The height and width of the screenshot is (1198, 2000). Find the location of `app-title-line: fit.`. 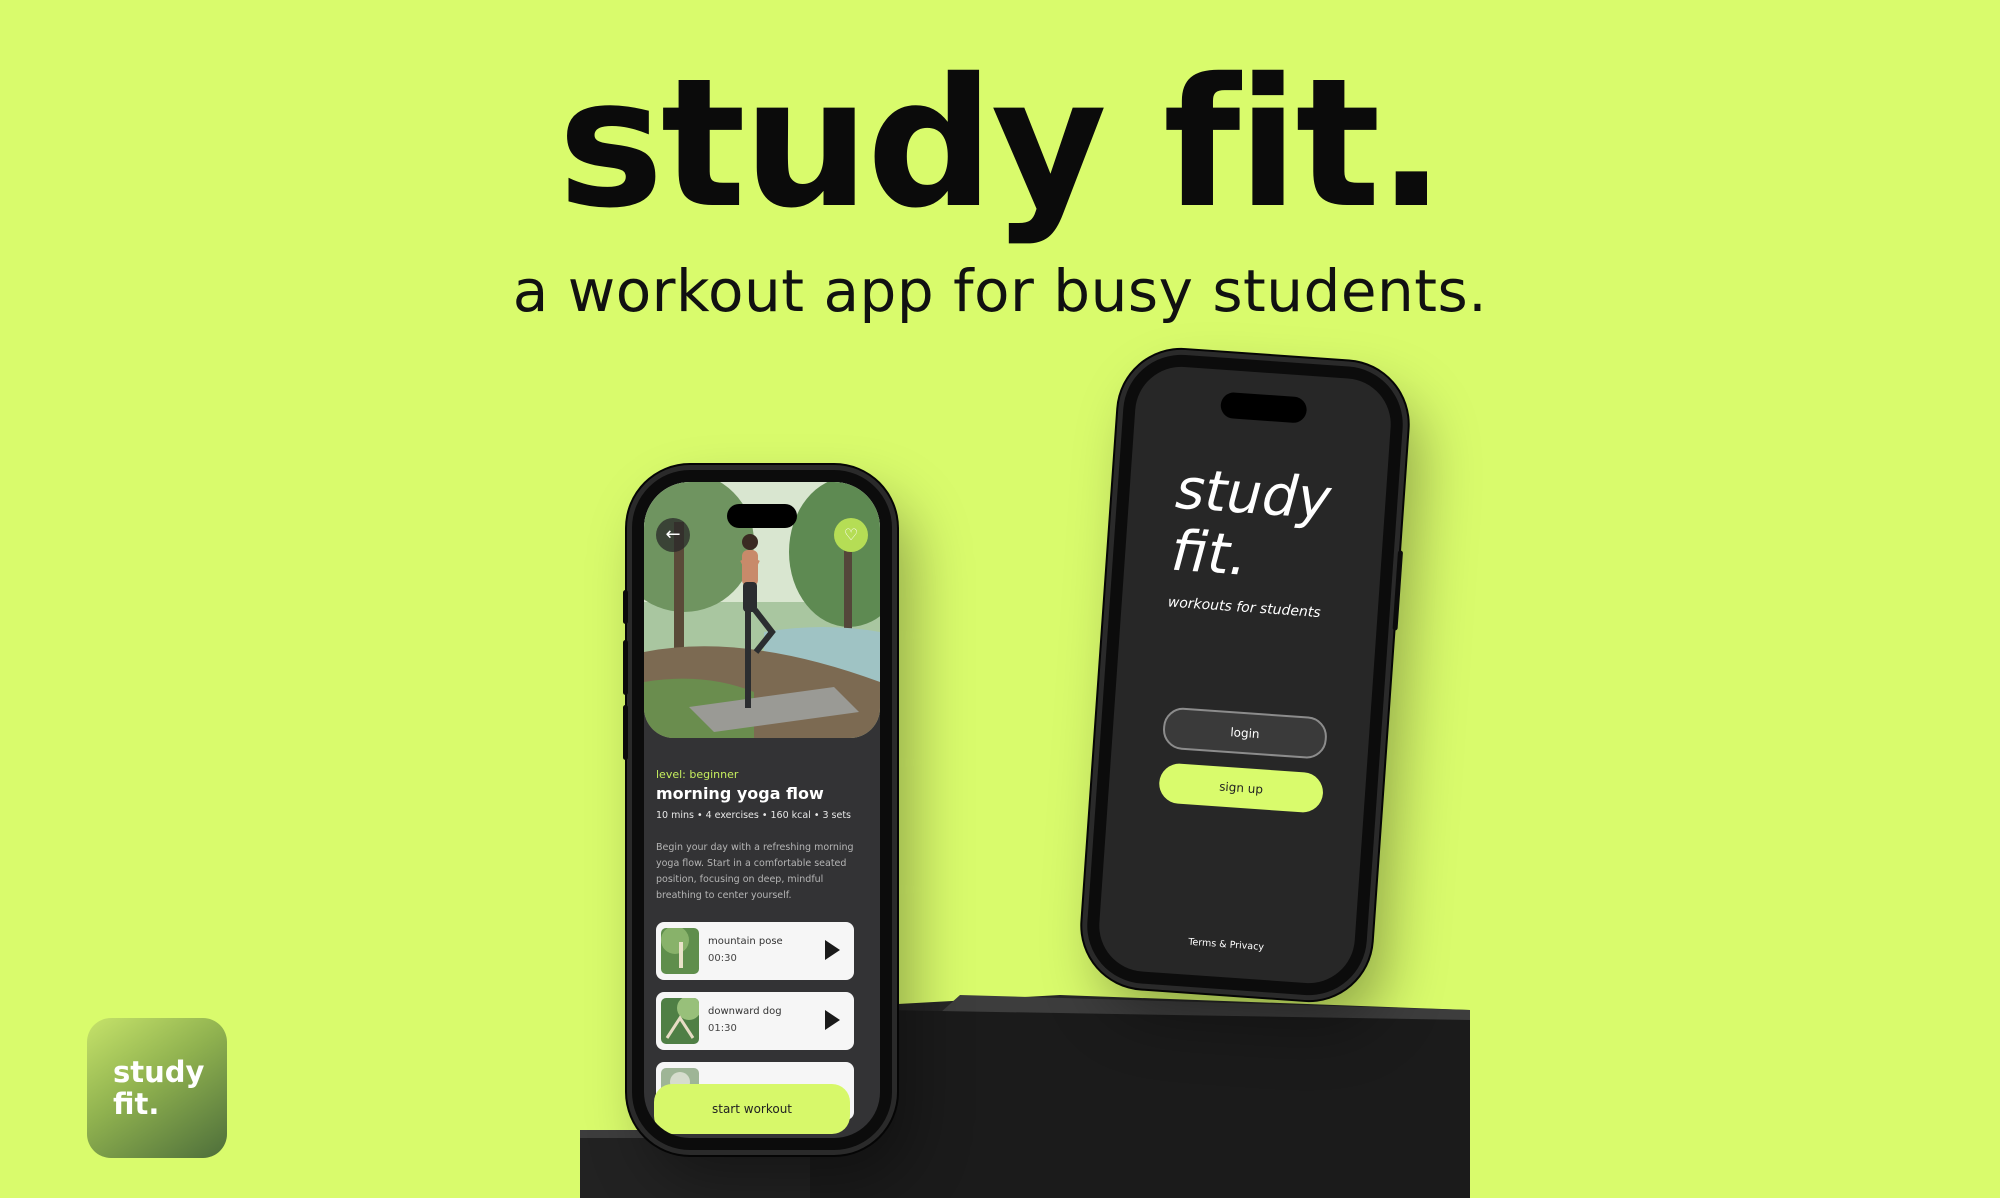

app-title-line: fit. is located at coordinates (1209, 553).